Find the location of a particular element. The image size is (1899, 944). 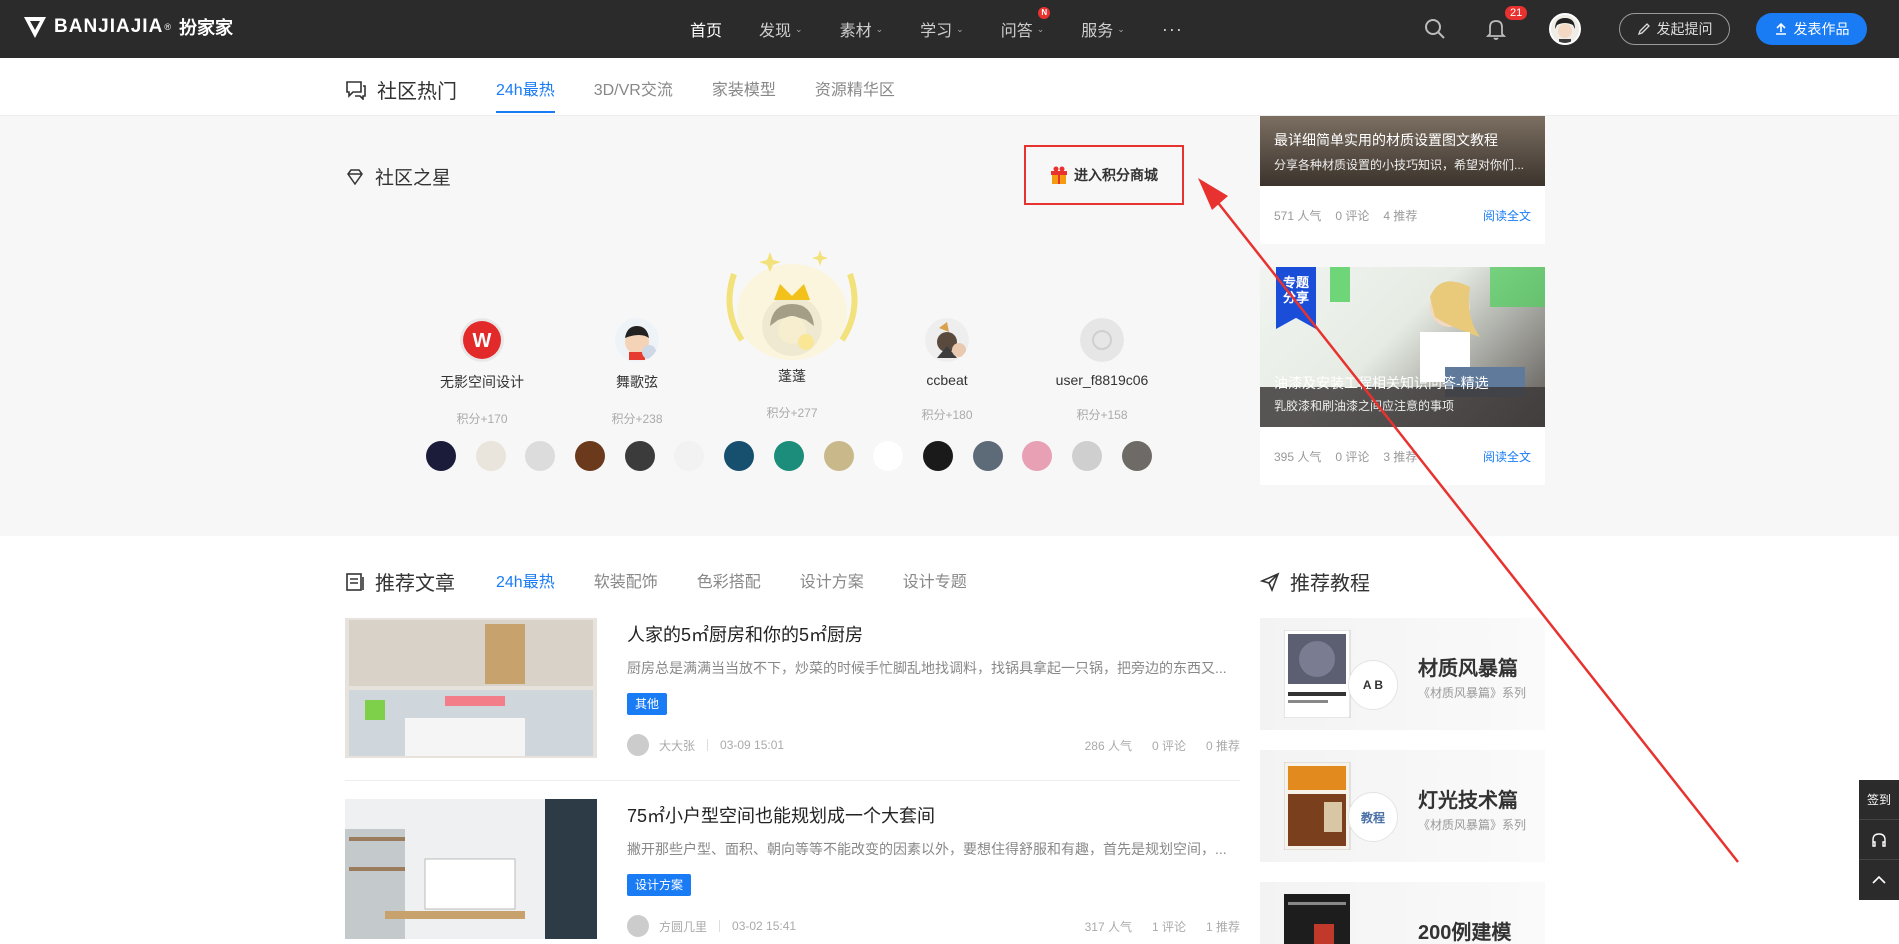

chevron-up-icon is located at coordinates (1879, 879).